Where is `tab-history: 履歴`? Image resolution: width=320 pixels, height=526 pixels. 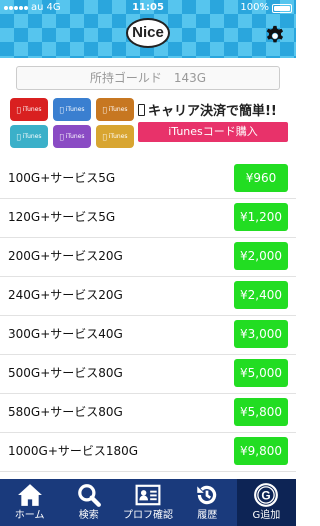 tab-history: 履歴 is located at coordinates (207, 502).